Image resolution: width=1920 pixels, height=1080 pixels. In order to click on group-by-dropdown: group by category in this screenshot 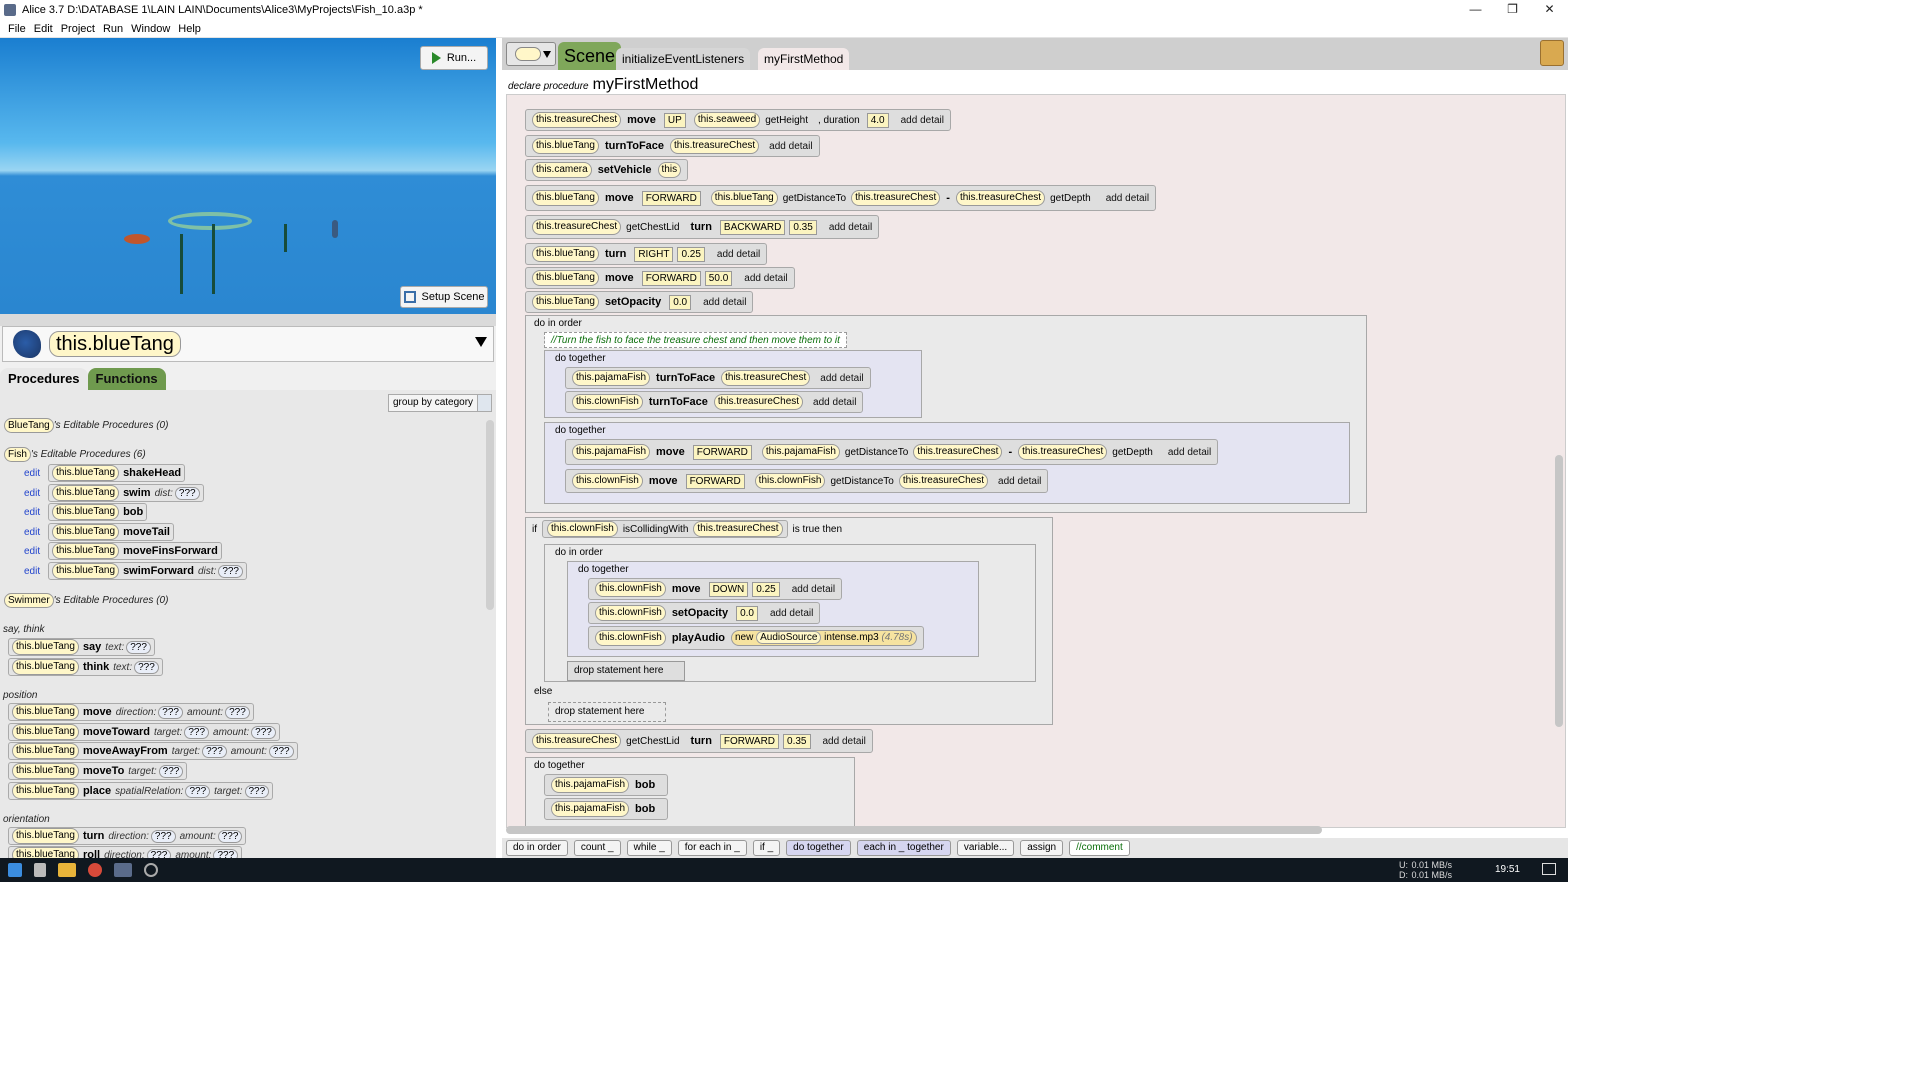, I will do `click(440, 403)`.